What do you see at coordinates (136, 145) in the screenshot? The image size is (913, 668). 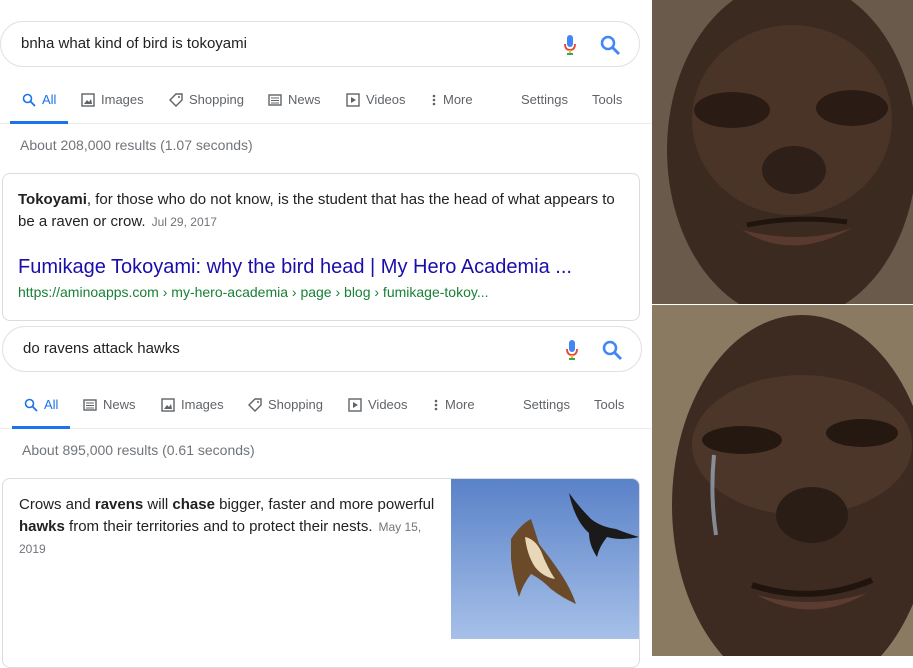 I see `result-stats: About 208,000 results (1.07 seconds)` at bounding box center [136, 145].